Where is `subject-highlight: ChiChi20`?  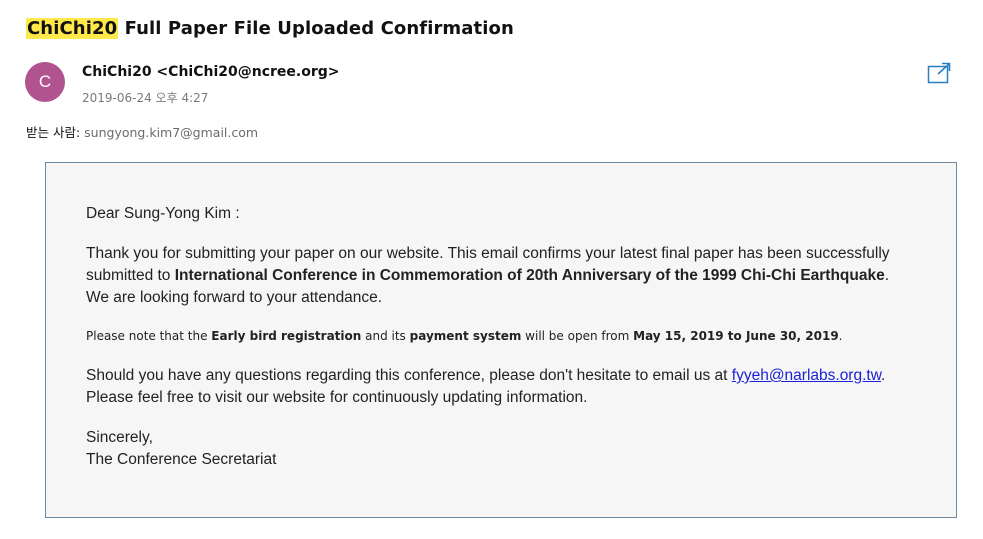
subject-highlight: ChiChi20 is located at coordinates (72, 28).